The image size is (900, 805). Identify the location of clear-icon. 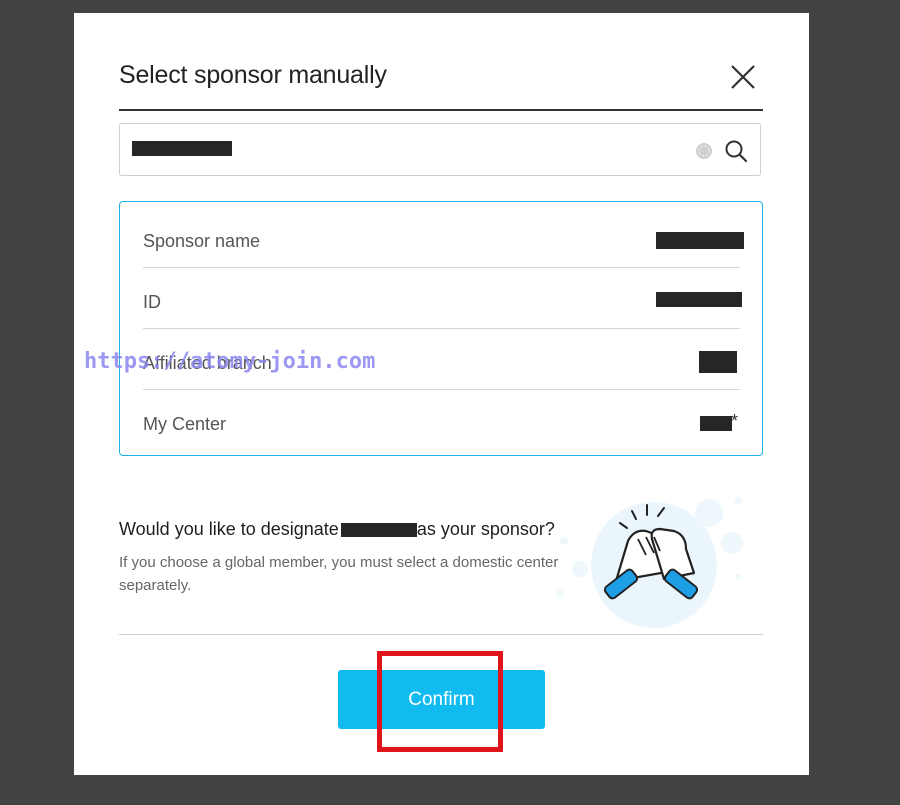
(704, 151).